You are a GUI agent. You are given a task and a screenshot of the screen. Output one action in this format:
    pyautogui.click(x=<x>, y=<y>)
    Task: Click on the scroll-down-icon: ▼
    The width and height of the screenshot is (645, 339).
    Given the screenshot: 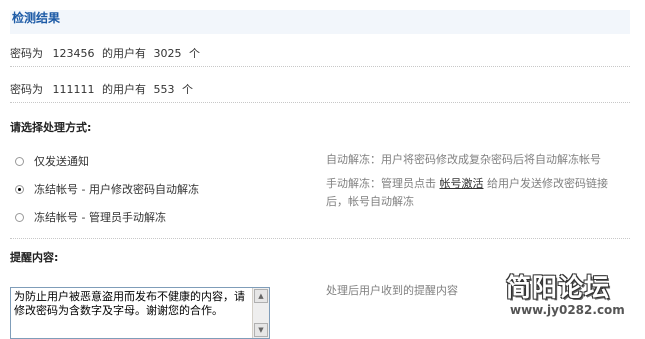 What is the action you would take?
    pyautogui.click(x=261, y=330)
    